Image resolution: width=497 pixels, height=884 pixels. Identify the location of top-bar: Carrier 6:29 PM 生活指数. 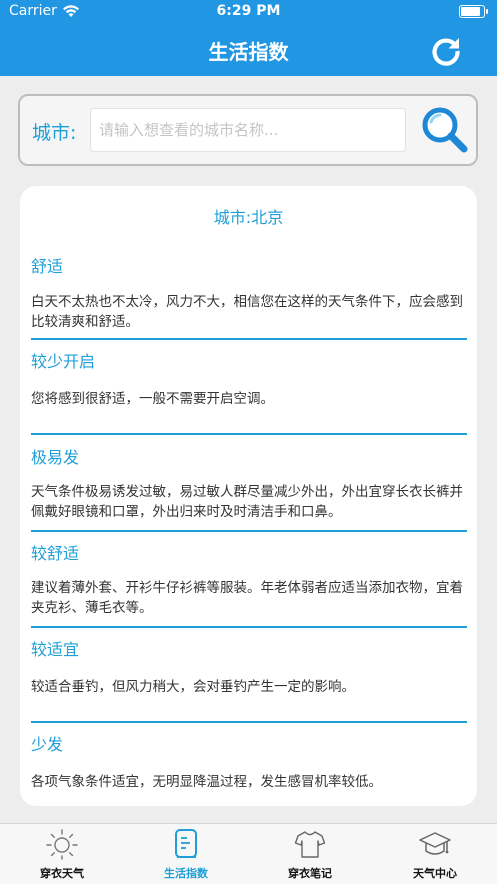
(248, 38).